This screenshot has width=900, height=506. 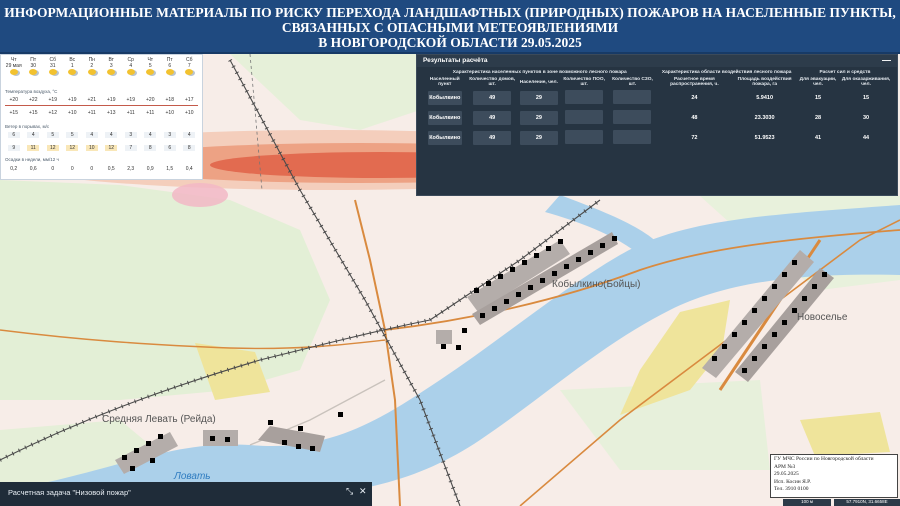 I want to click on forecast-prec: 0,9, so click(x=150, y=169).